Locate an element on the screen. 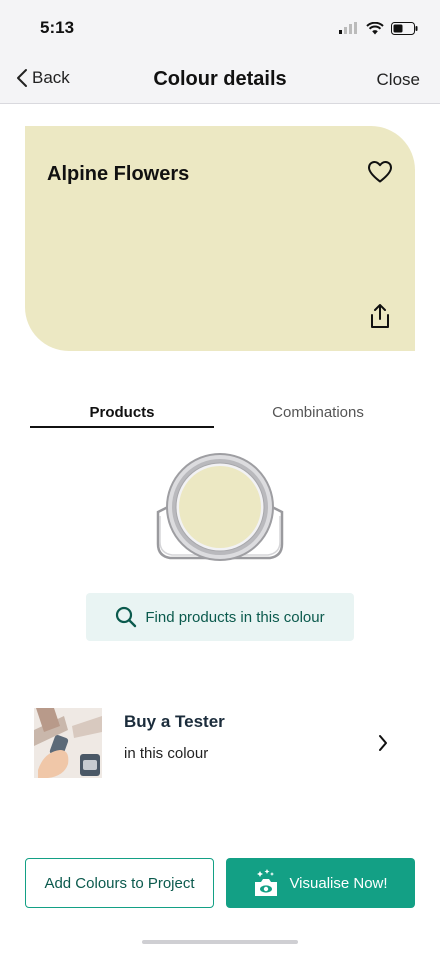 Image resolution: width=440 pixels, height=953 pixels. paint-tin-icon is located at coordinates (220, 507).